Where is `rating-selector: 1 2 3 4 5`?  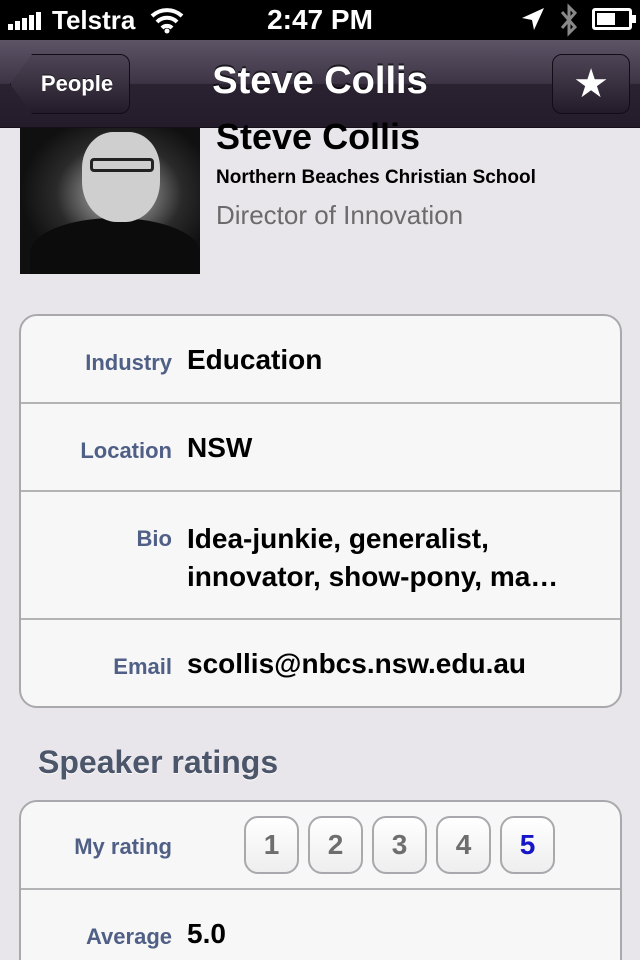 rating-selector: 1 2 3 4 5 is located at coordinates (399, 845).